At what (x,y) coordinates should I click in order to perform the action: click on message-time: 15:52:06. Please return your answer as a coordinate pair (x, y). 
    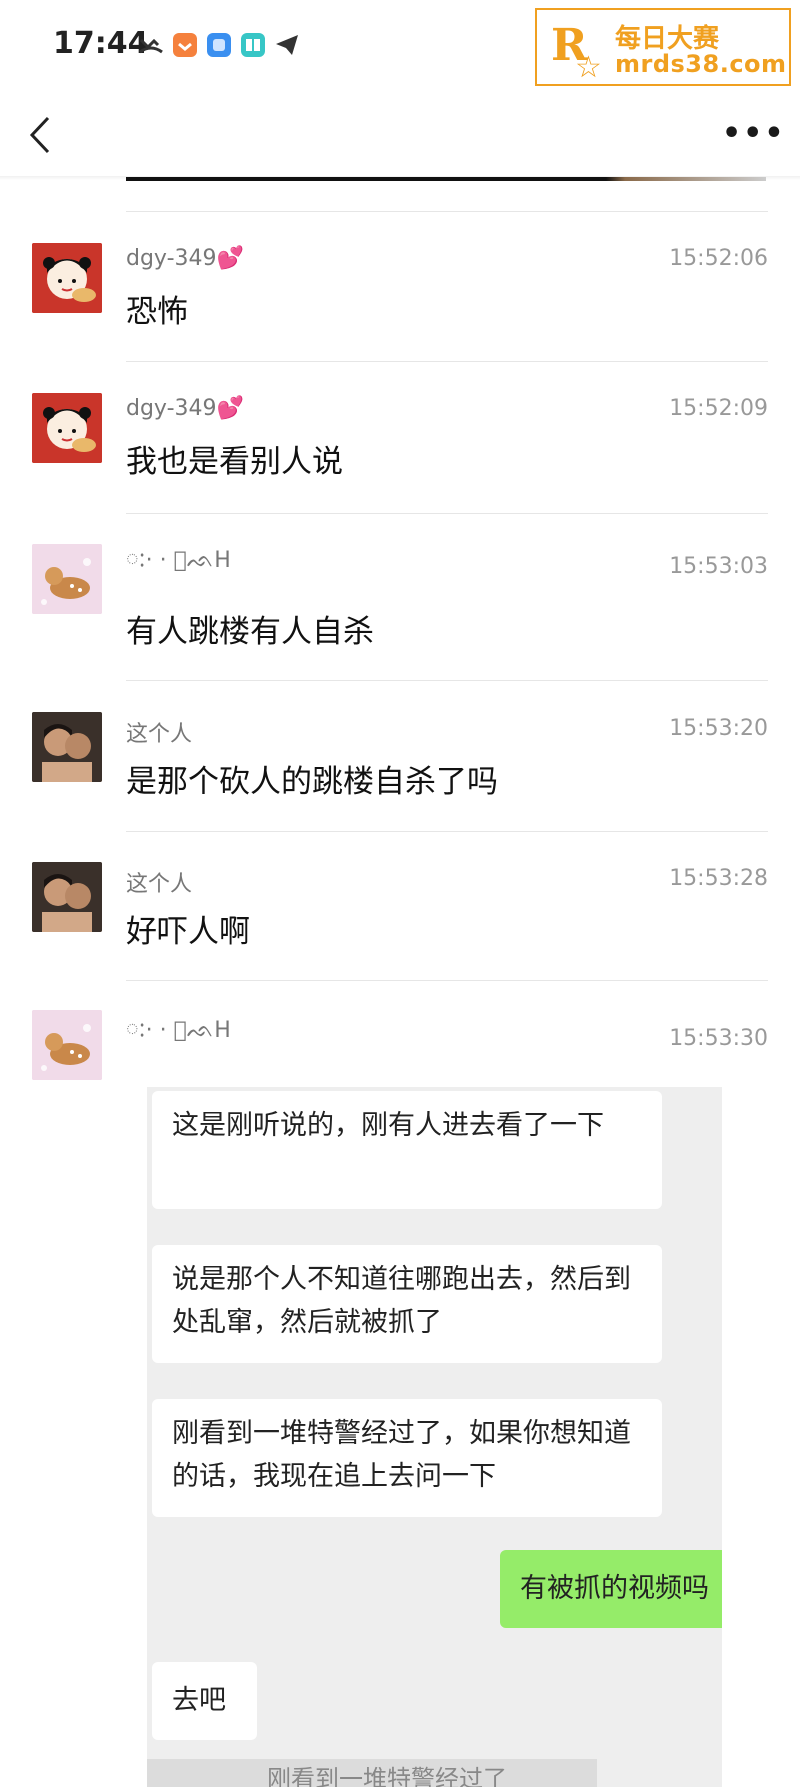
    Looking at the image, I should click on (718, 258).